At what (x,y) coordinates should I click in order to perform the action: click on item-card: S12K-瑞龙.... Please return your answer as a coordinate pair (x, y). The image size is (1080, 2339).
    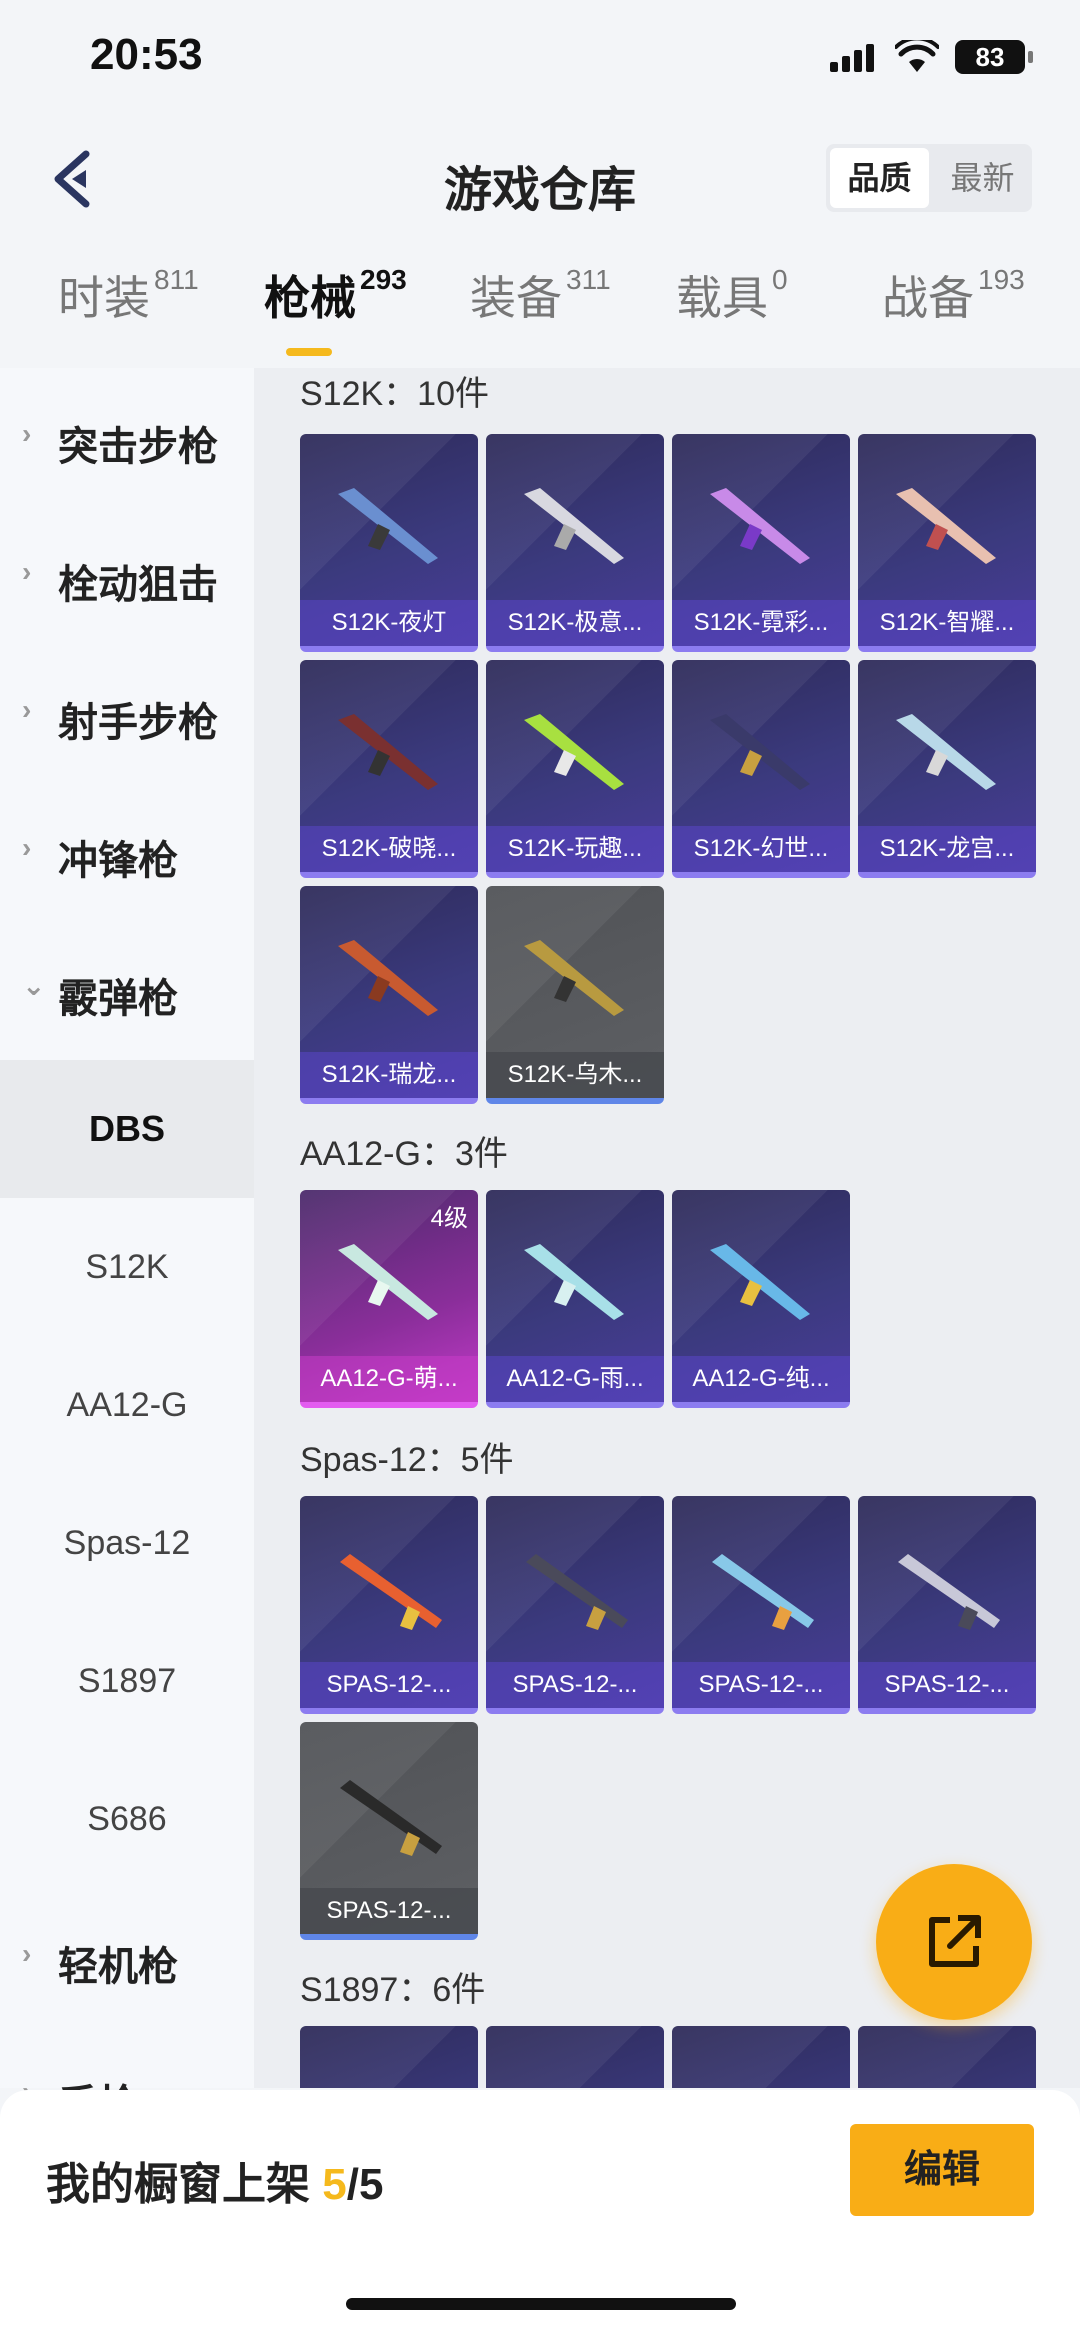
    Looking at the image, I should click on (389, 995).